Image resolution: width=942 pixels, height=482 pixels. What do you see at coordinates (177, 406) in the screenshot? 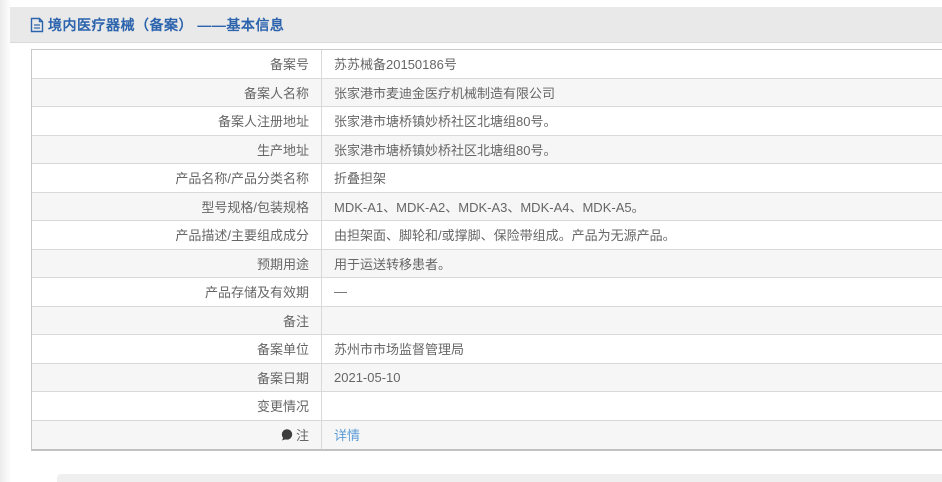
I see `row-label: 变更情况` at bounding box center [177, 406].